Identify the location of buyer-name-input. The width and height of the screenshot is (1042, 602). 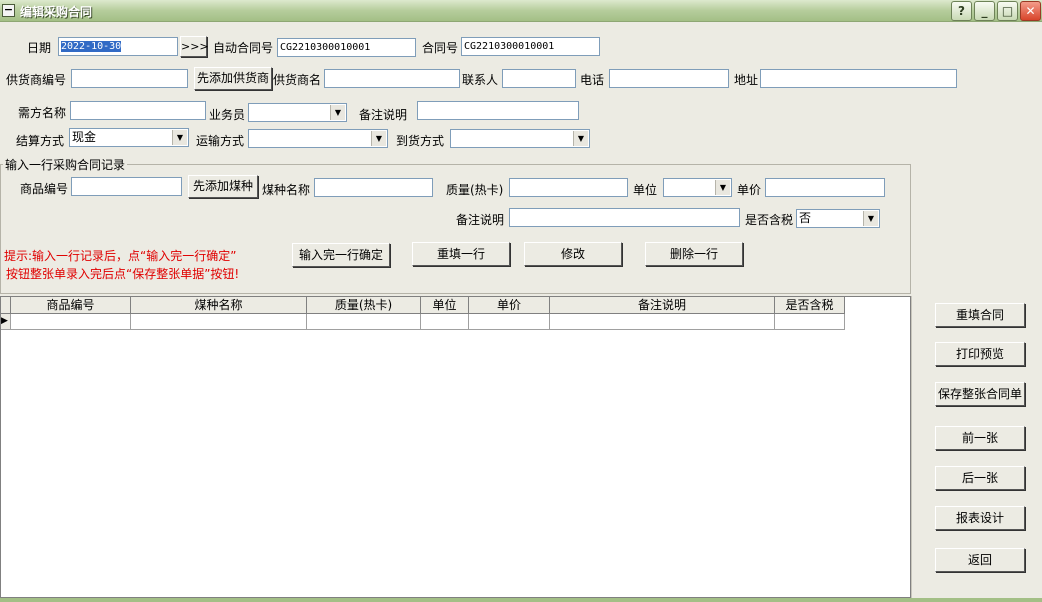
(138, 110).